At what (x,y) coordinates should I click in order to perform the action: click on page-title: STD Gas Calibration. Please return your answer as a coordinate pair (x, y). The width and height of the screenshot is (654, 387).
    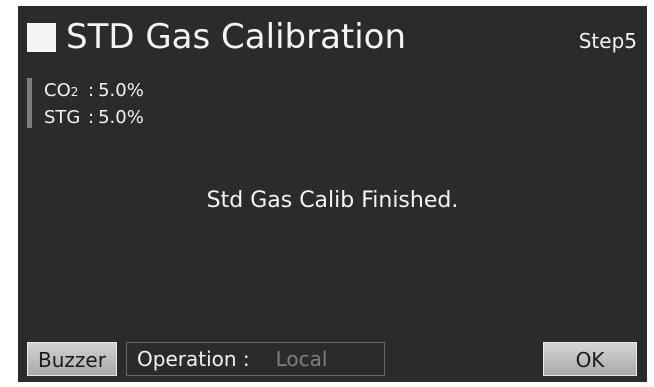
    Looking at the image, I should click on (236, 37).